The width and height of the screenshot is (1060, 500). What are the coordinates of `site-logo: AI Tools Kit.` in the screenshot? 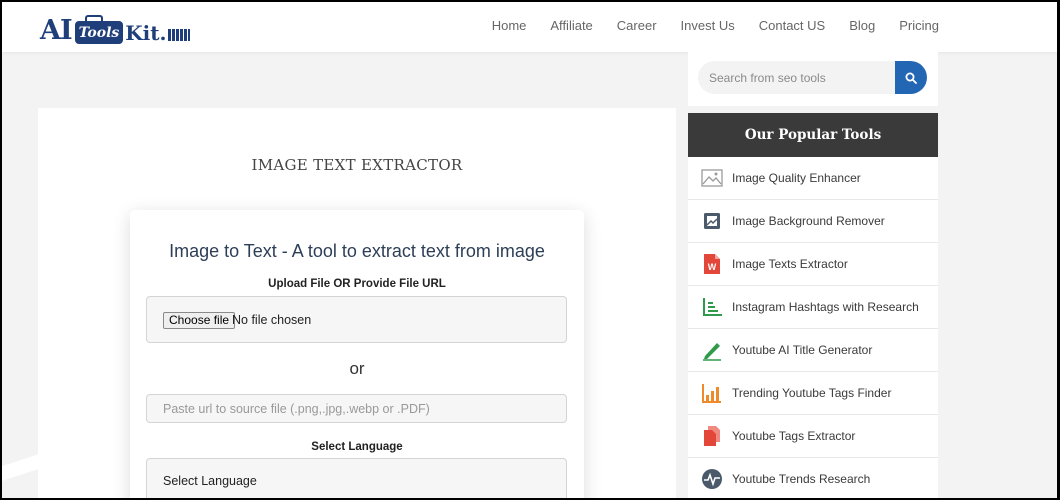 It's located at (115, 28).